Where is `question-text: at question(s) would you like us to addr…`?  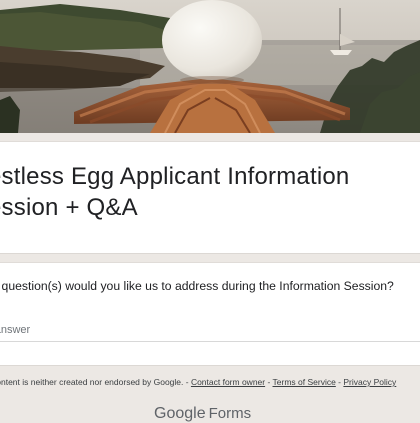
question-text: at question(s) would you like us to addr… is located at coordinates (197, 286).